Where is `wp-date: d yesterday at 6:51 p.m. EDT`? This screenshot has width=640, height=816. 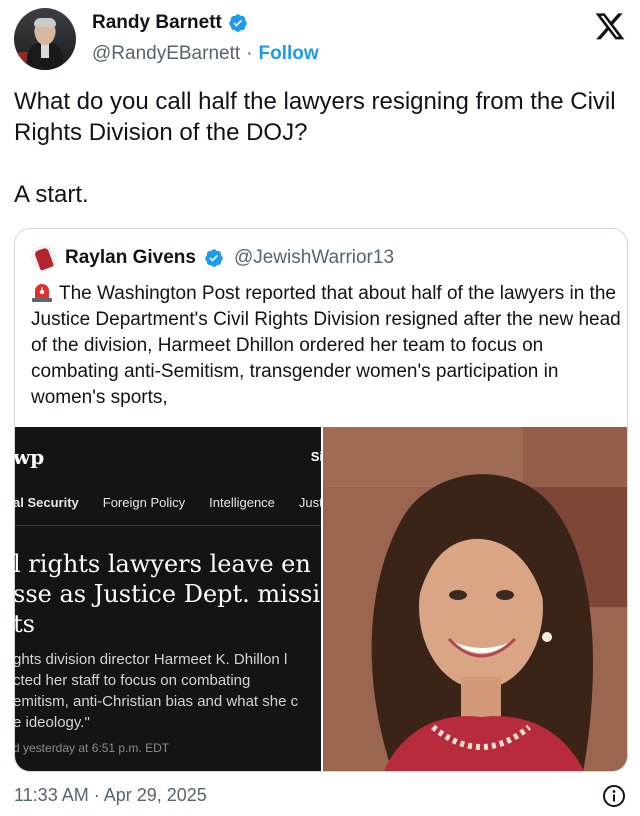 wp-date: d yesterday at 6:51 p.m. EDT is located at coordinates (92, 748).